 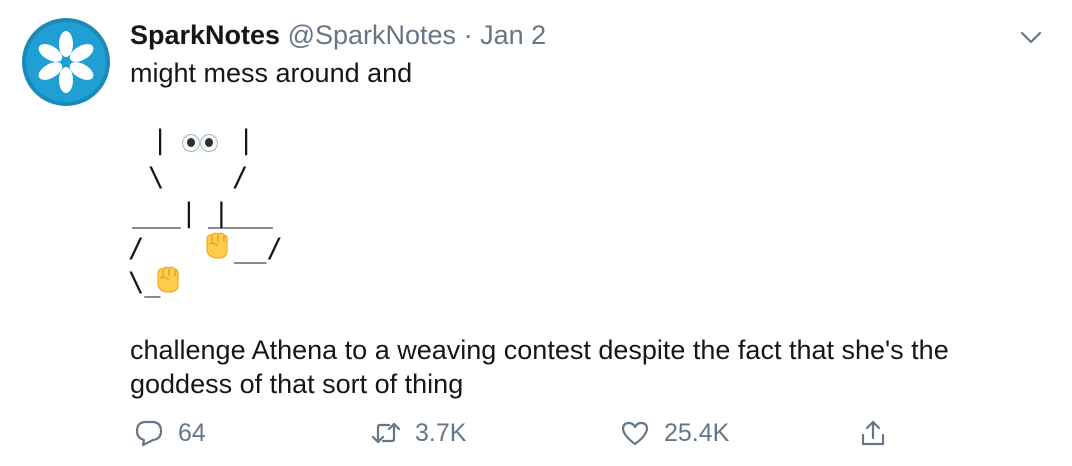 What do you see at coordinates (513, 35) in the screenshot?
I see `tweet-date: Jan 2` at bounding box center [513, 35].